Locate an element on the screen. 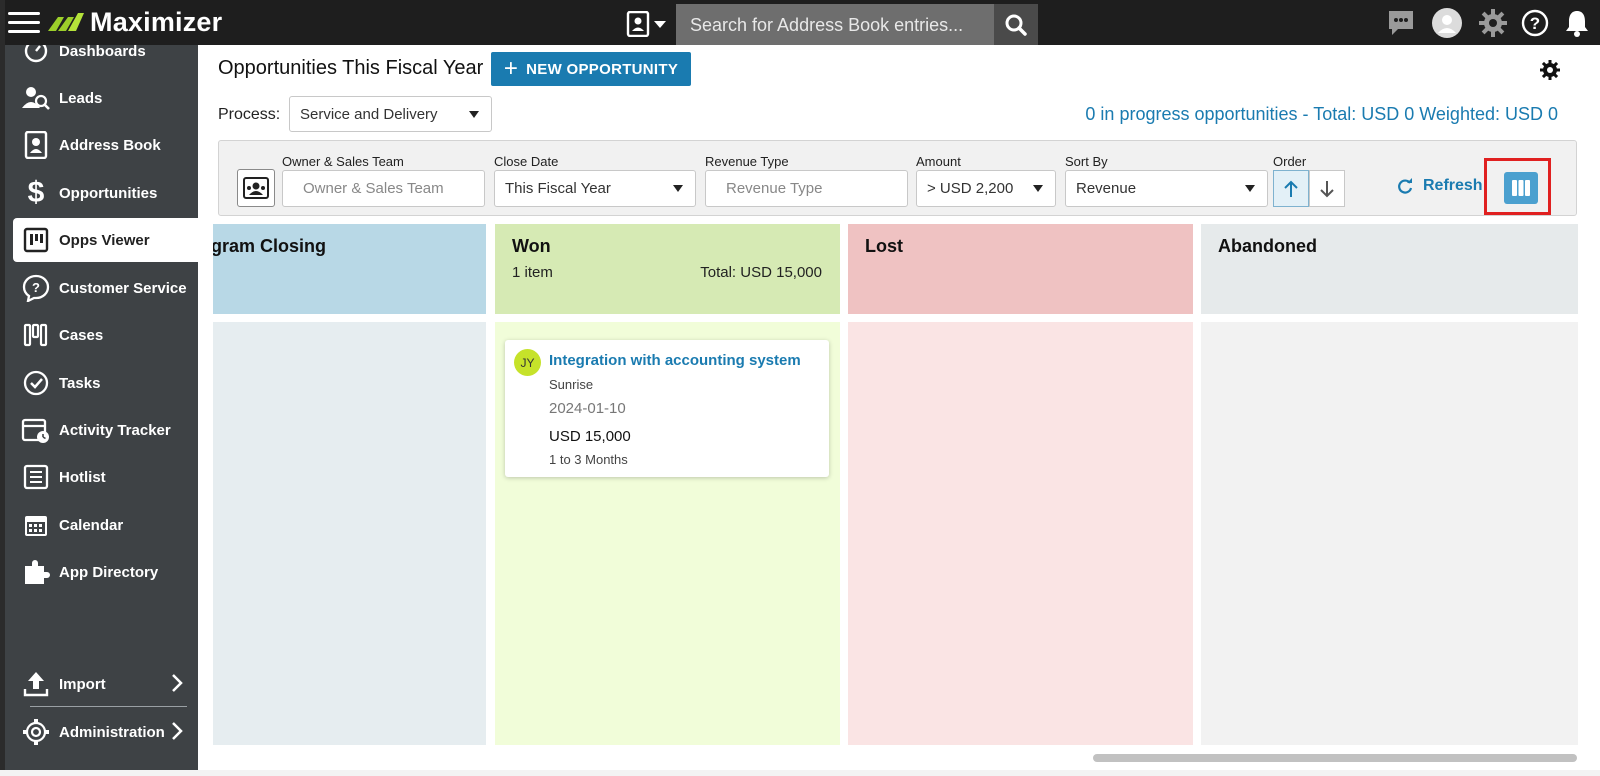 Image resolution: width=1600 pixels, height=776 pixels. amount-label: Amount is located at coordinates (938, 161).